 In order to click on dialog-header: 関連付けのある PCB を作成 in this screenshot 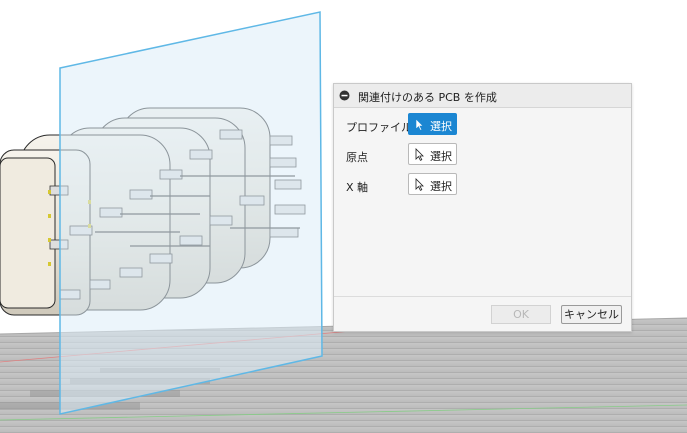, I will do `click(482, 96)`.